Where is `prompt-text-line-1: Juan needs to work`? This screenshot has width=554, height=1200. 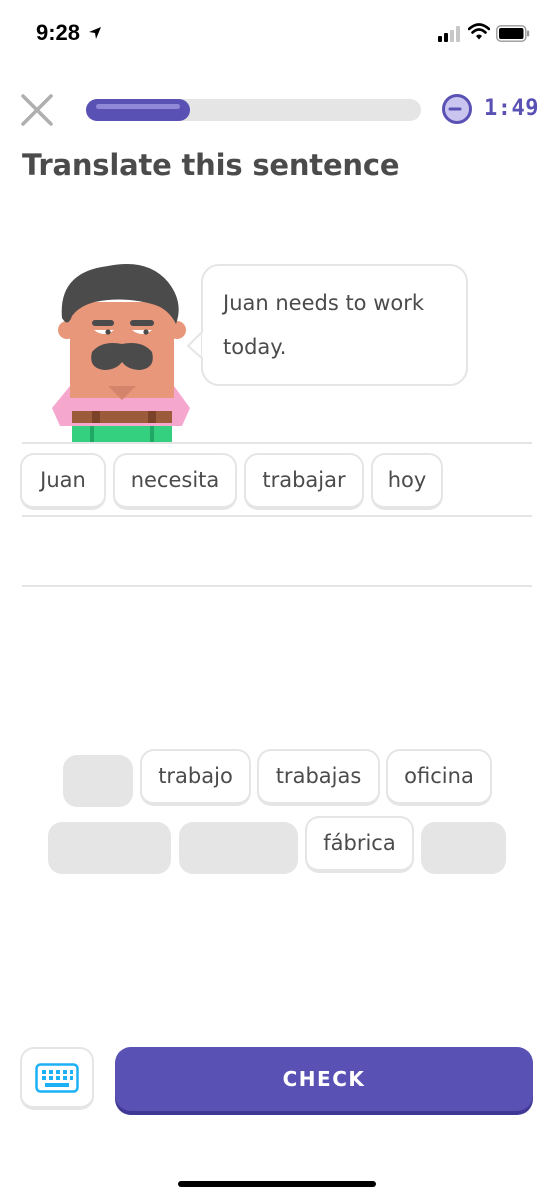 prompt-text-line-1: Juan needs to work is located at coordinates (324, 303).